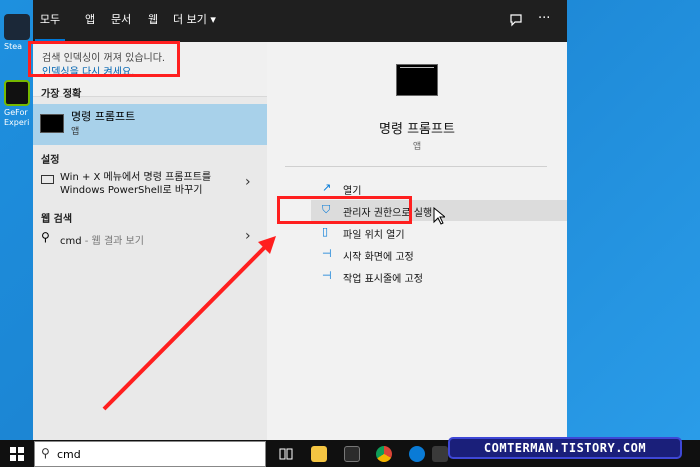 The height and width of the screenshot is (467, 700). Describe the element at coordinates (47, 179) in the screenshot. I see `settings-monitor-icon` at that location.